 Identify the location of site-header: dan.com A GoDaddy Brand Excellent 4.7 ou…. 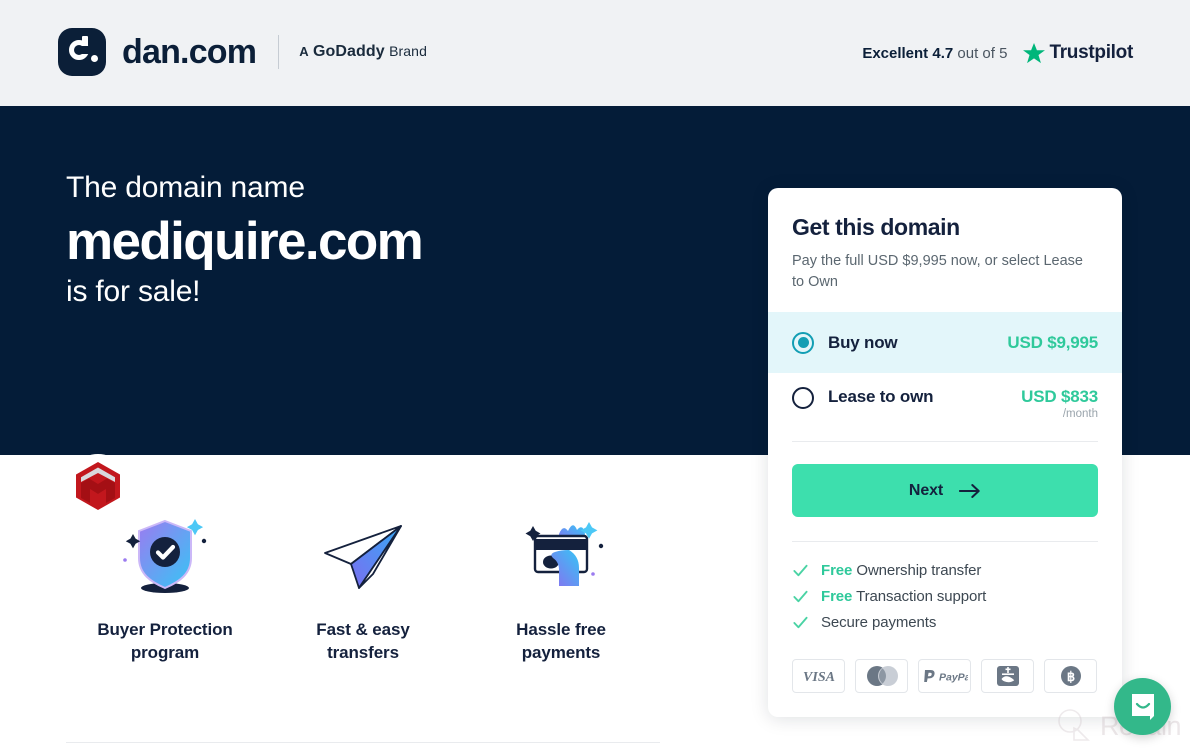
(595, 53).